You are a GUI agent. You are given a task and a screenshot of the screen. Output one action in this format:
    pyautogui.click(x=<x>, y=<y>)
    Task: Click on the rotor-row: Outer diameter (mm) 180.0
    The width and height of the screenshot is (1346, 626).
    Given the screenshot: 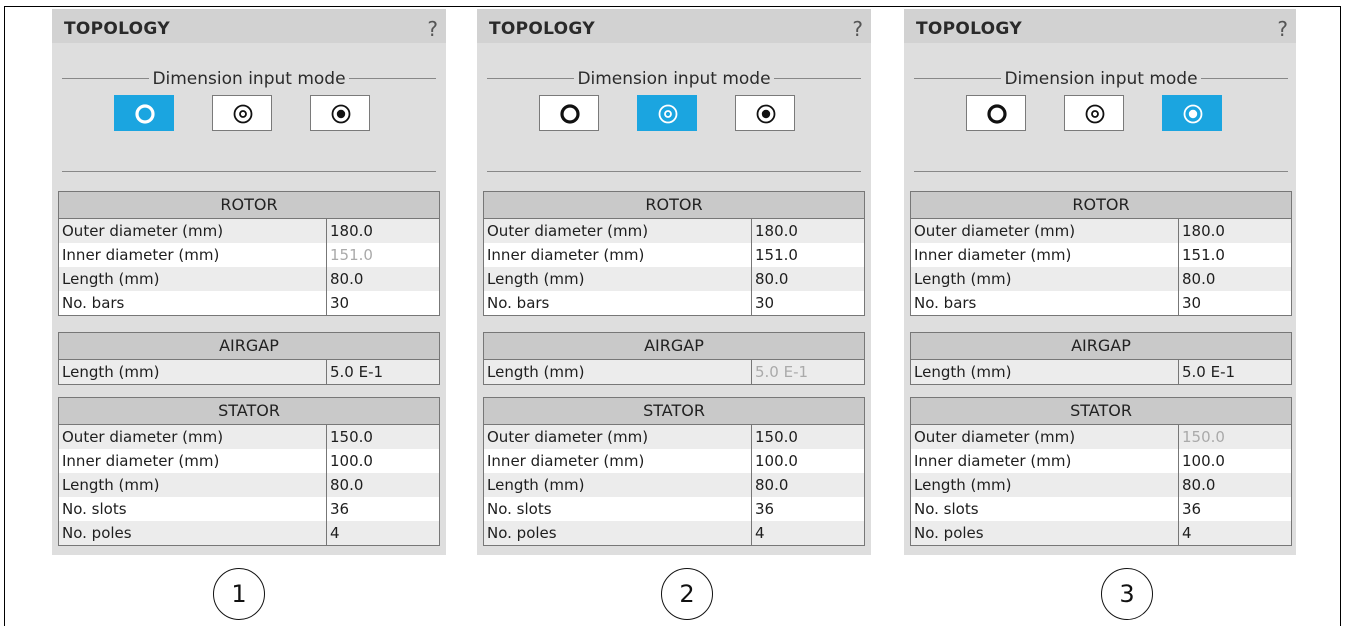 What is the action you would take?
    pyautogui.click(x=674, y=231)
    